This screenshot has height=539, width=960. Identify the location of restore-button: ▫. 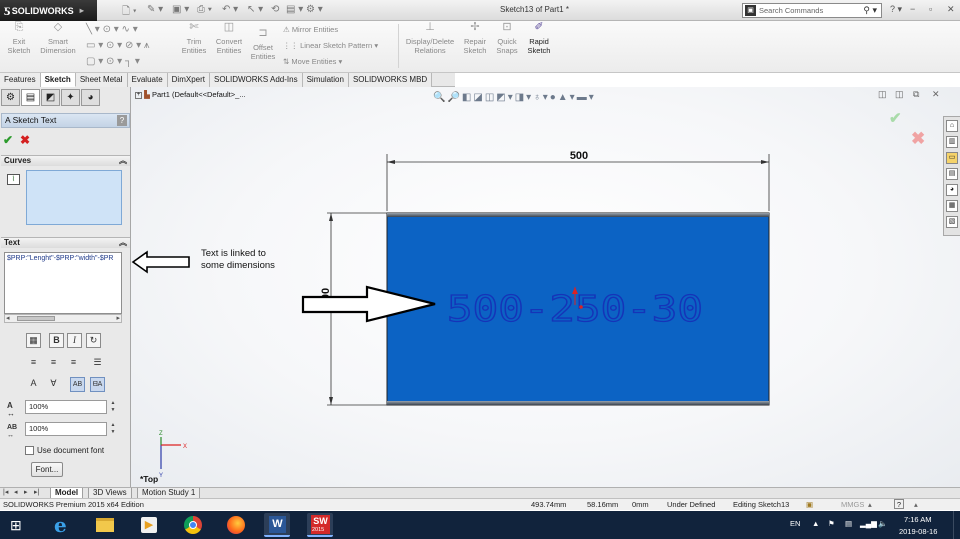
(930, 9).